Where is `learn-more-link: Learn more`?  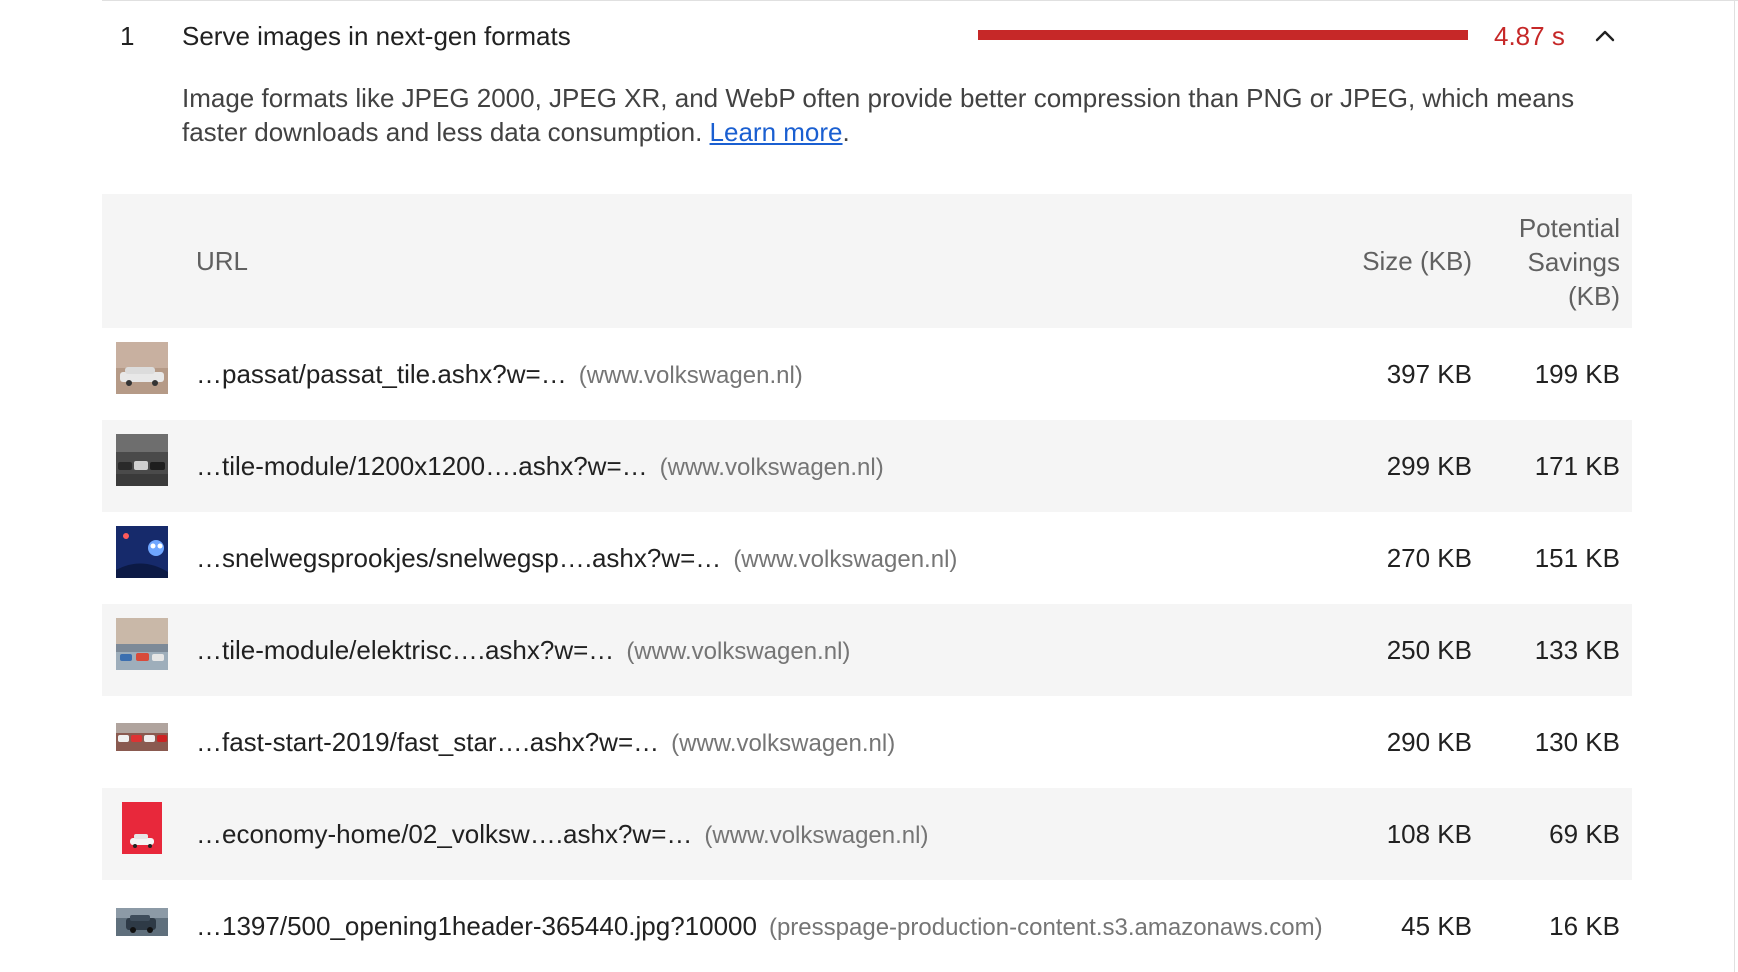 learn-more-link: Learn more is located at coordinates (776, 132).